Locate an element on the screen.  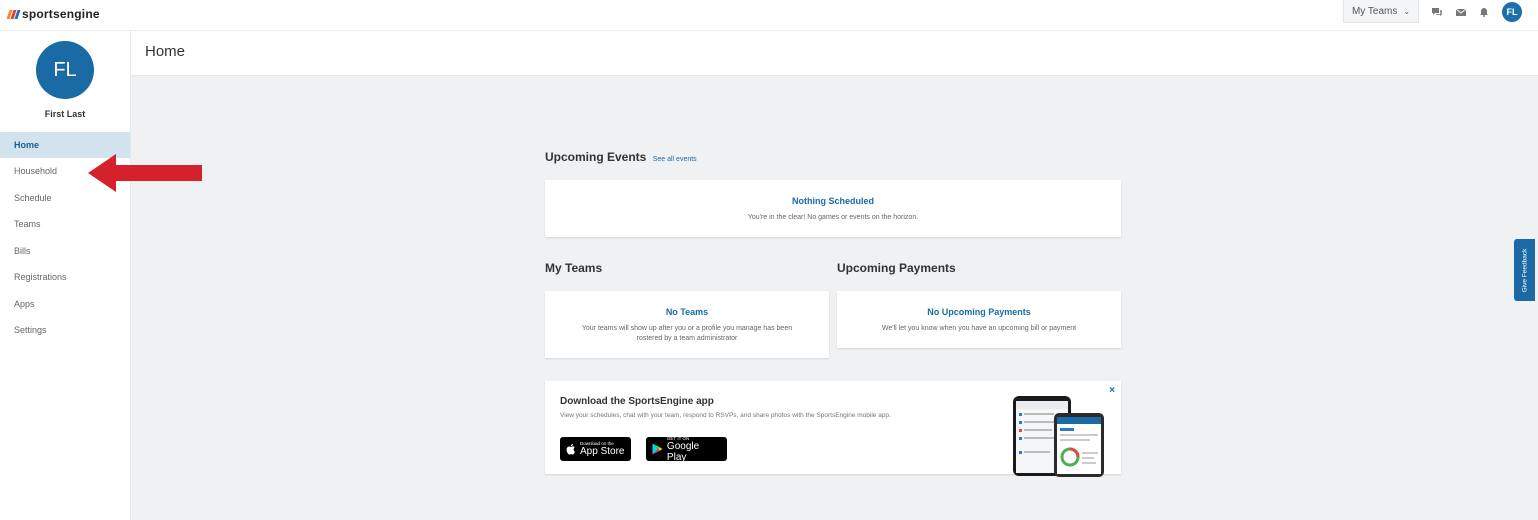
google-play-button: GET IT ON Google Play is located at coordinates (686, 449).